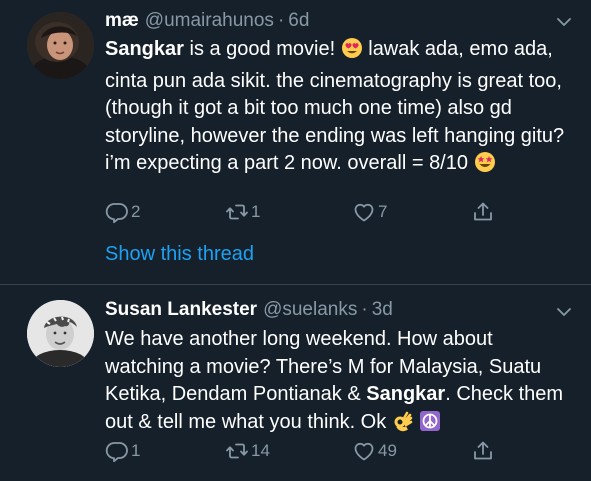 Image resolution: width=591 pixels, height=481 pixels. What do you see at coordinates (387, 450) in the screenshot?
I see `like-count: 49` at bounding box center [387, 450].